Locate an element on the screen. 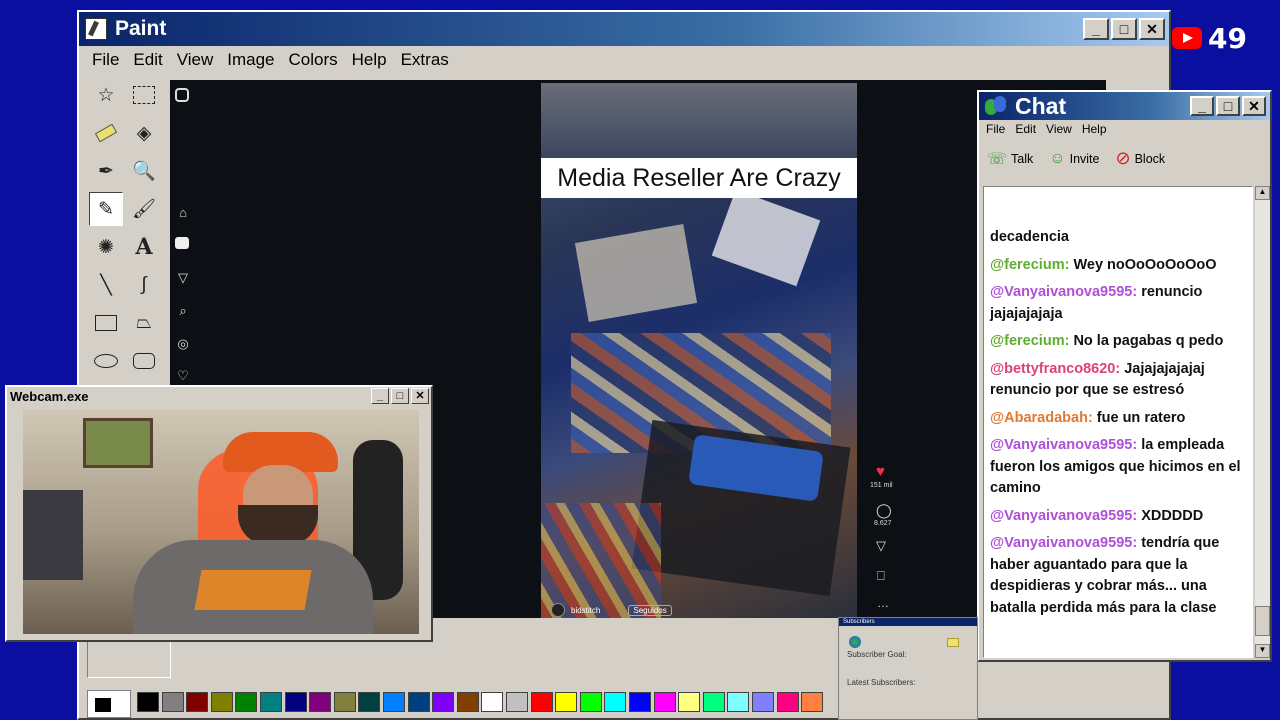  menu-file: File is located at coordinates (105, 60).